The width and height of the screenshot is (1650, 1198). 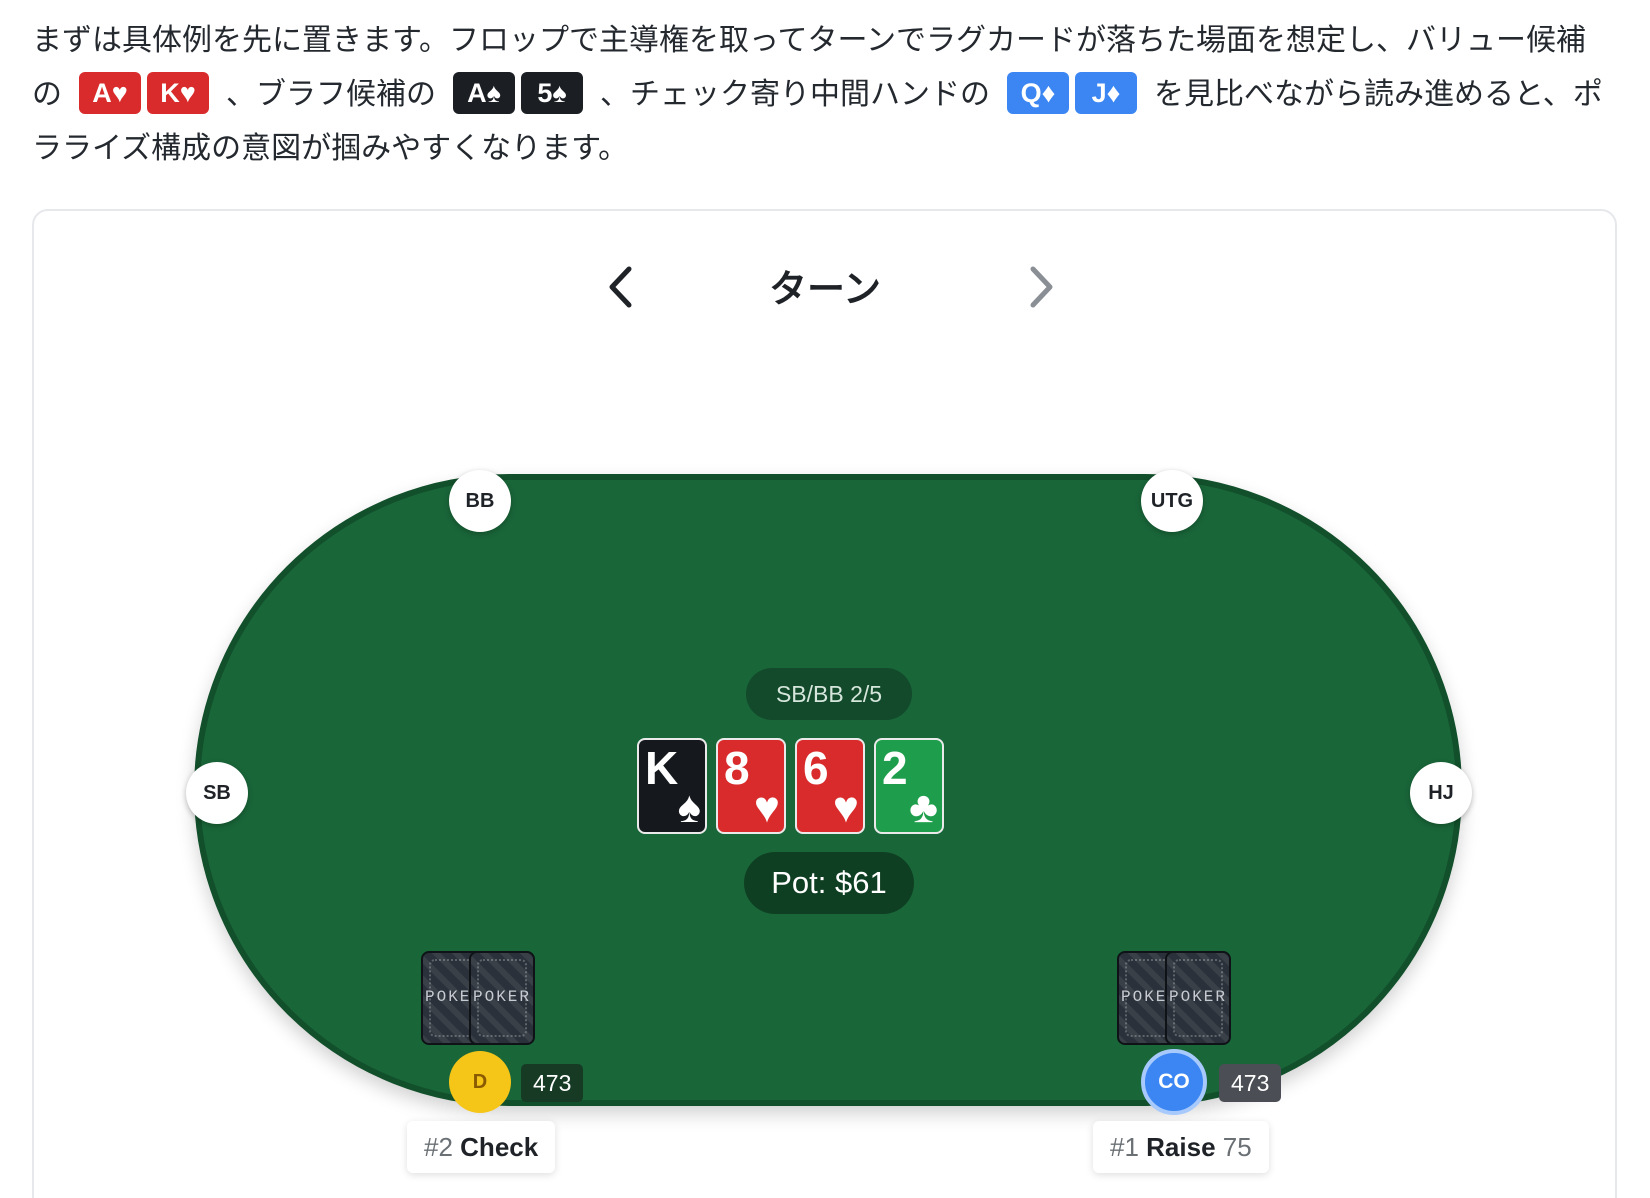 I want to click on action-number: #1, so click(x=1124, y=1147).